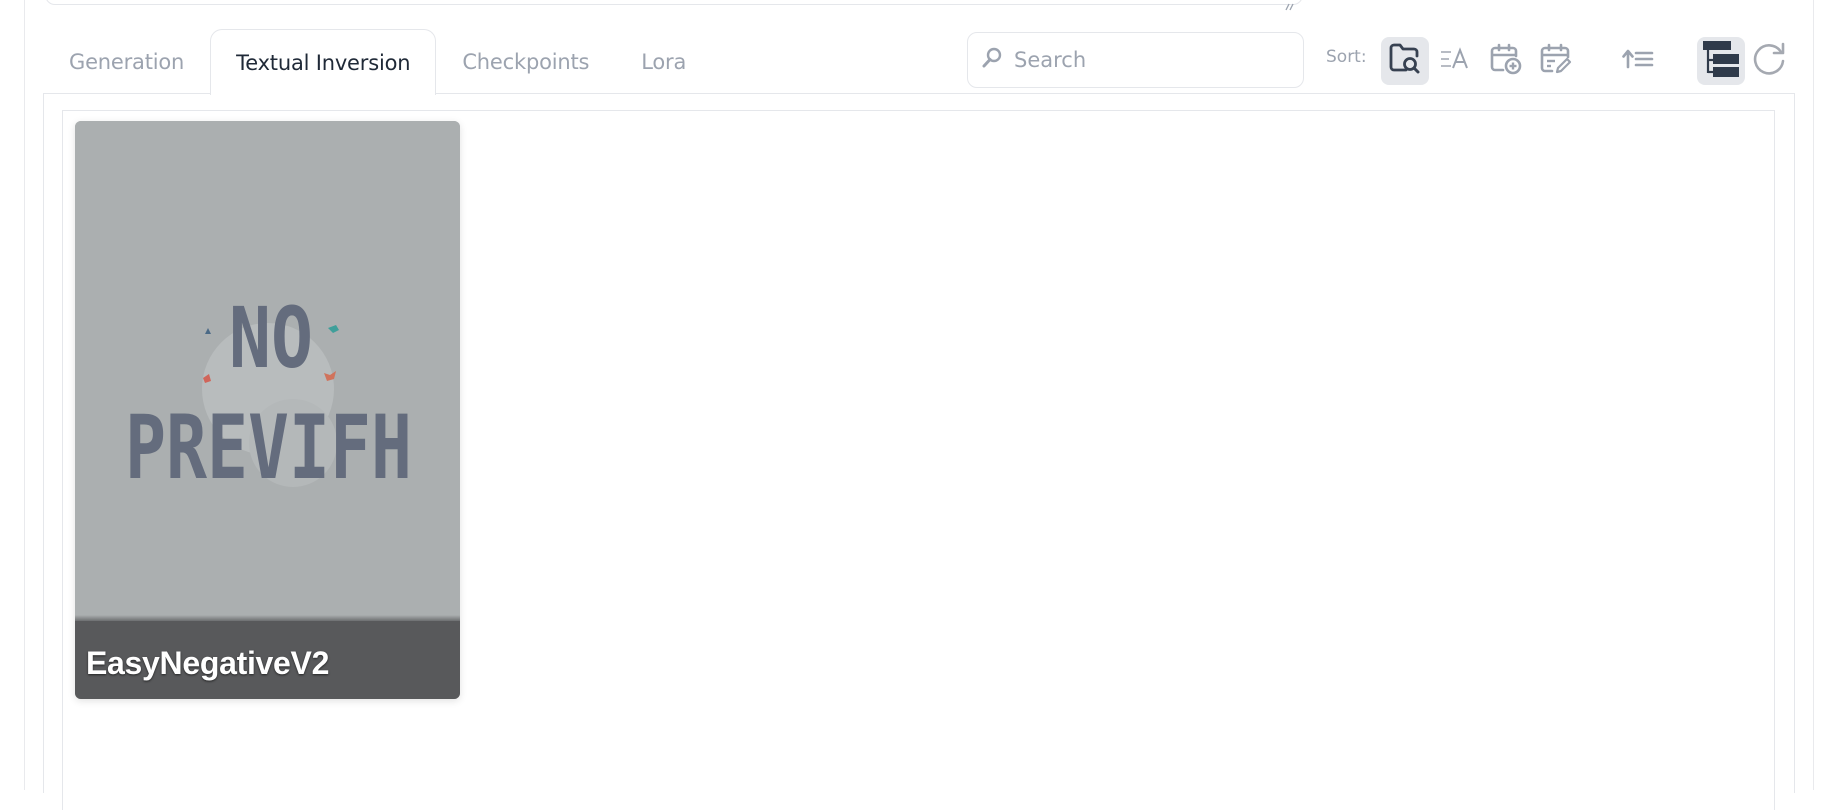  I want to click on sort-by-name-button, so click(1456, 61).